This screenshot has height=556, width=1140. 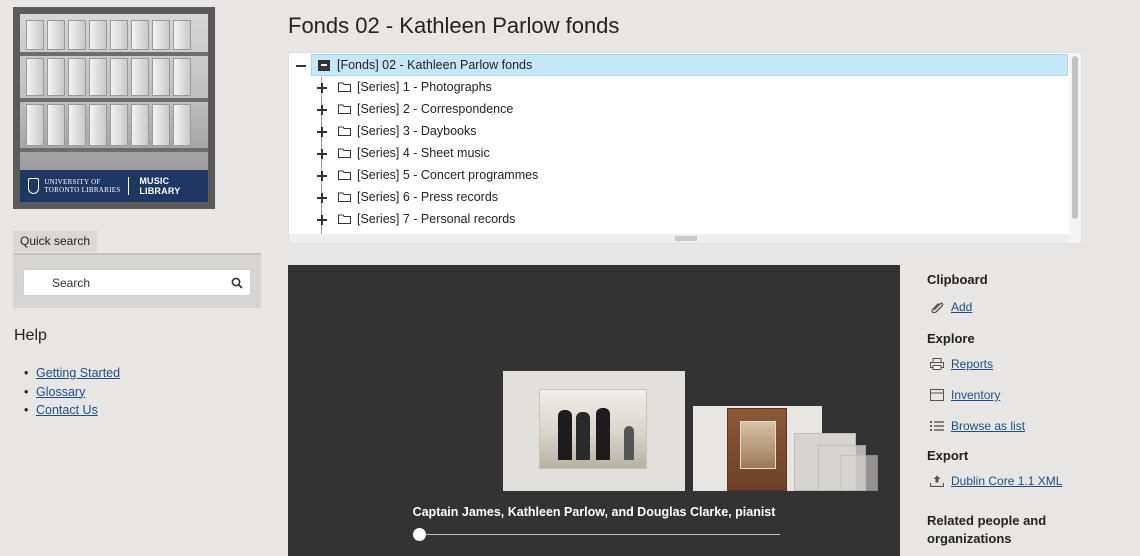 What do you see at coordinates (324, 65) in the screenshot?
I see `fonds-icon` at bounding box center [324, 65].